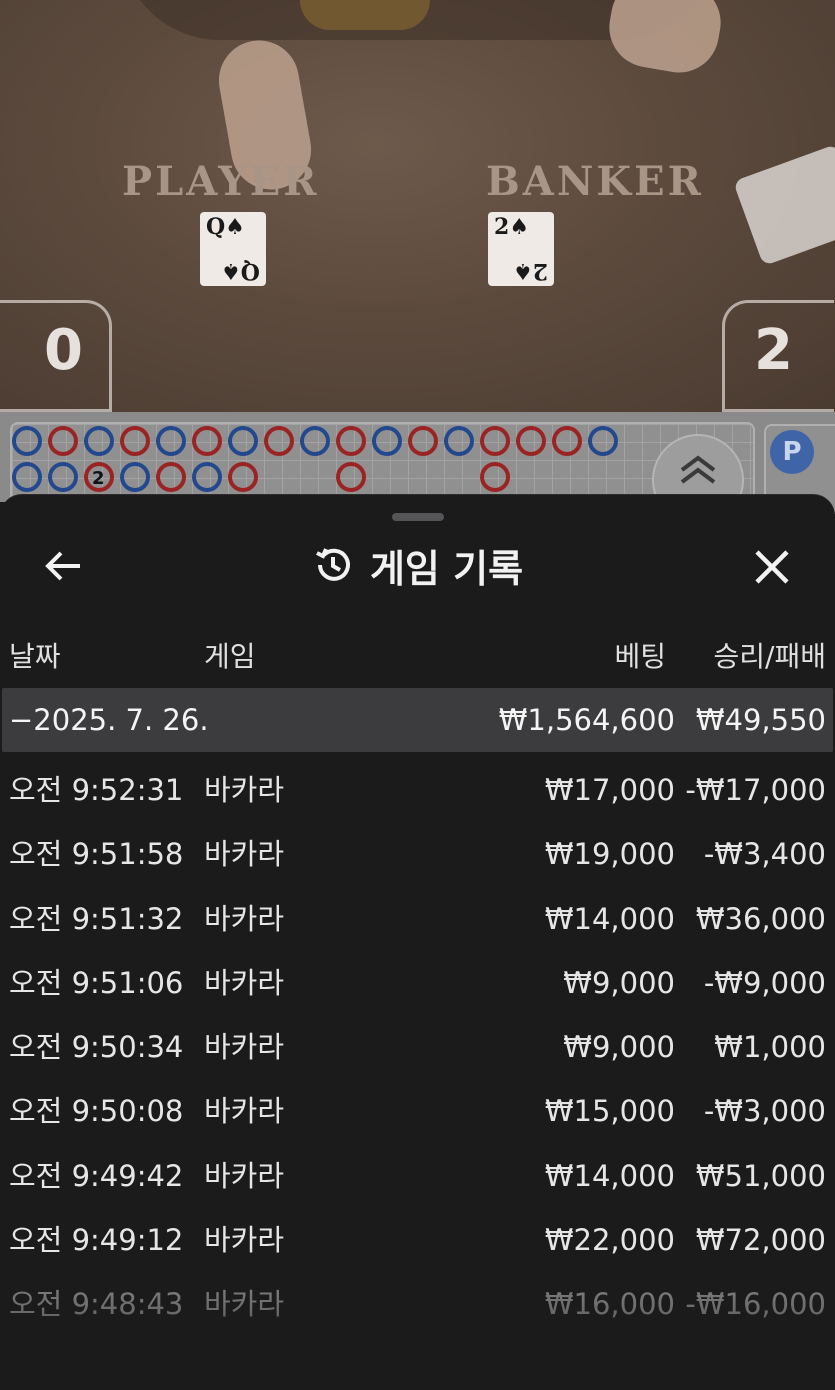 The height and width of the screenshot is (1390, 835). What do you see at coordinates (230, 656) in the screenshot?
I see `column-header-game: 게임` at bounding box center [230, 656].